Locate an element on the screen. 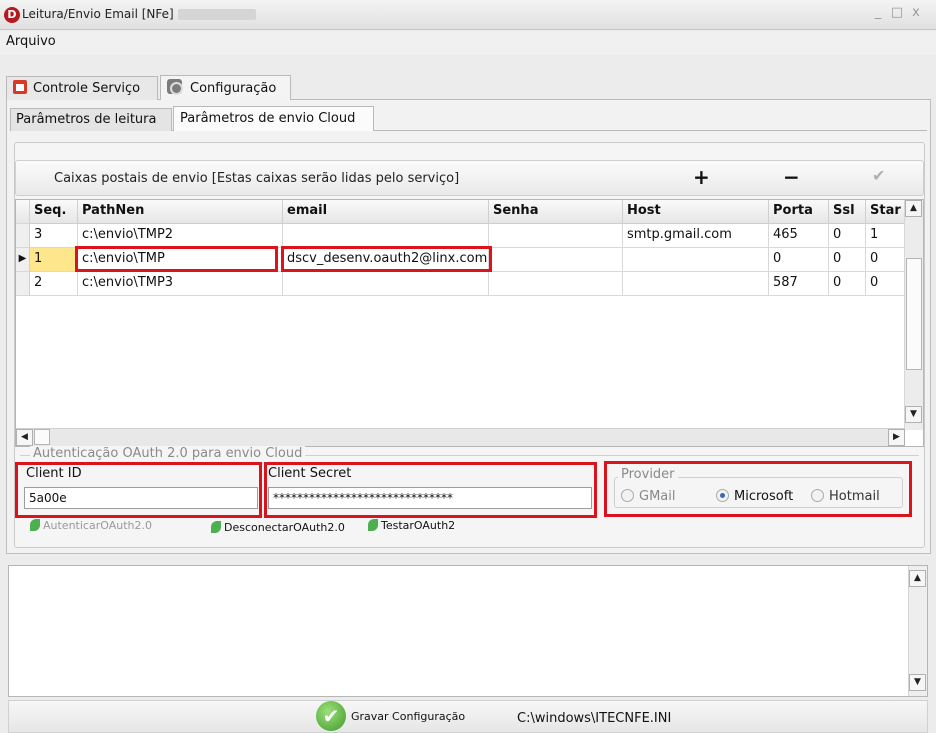  menu-bar is located at coordinates (468, 43).